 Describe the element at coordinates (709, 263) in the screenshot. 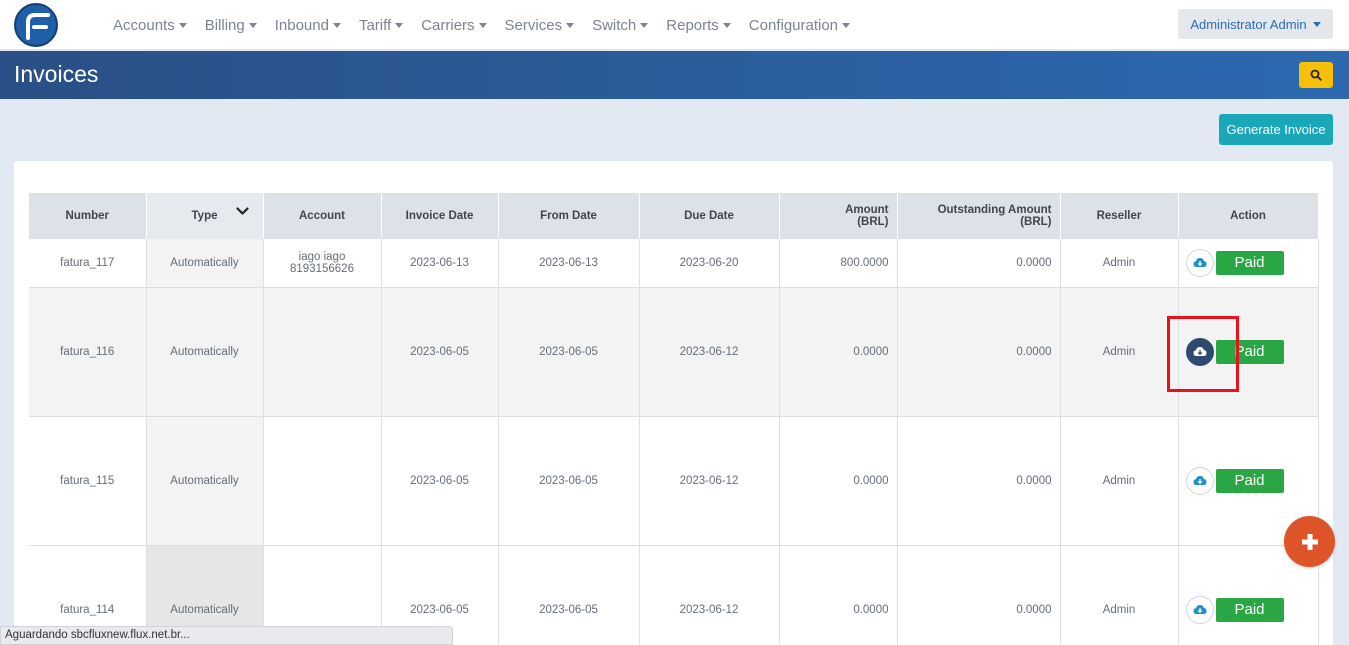

I see `cell-due-date: 2023-06-20` at that location.